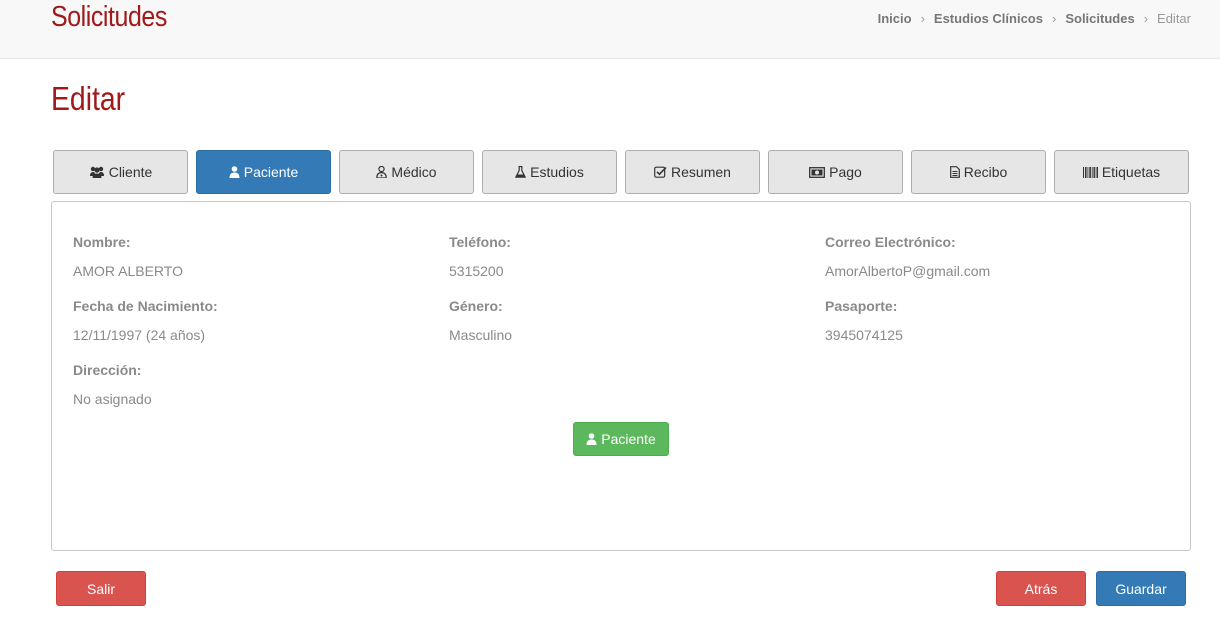 The width and height of the screenshot is (1220, 623). What do you see at coordinates (145, 306) in the screenshot?
I see `field-label: Fecha de Nacimiento:` at bounding box center [145, 306].